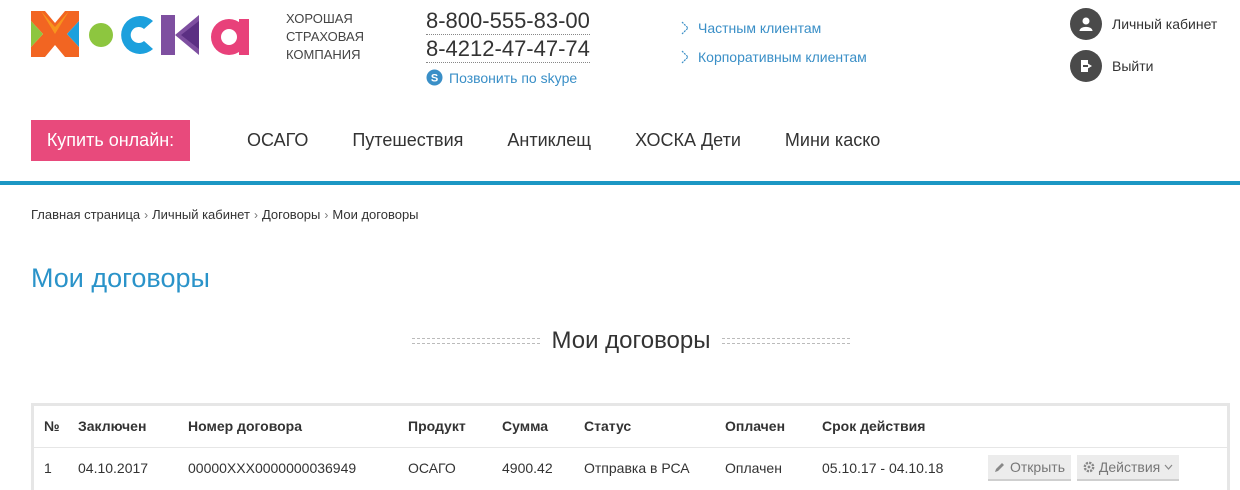  I want to click on cell-paid: Оплачен, so click(753, 467).